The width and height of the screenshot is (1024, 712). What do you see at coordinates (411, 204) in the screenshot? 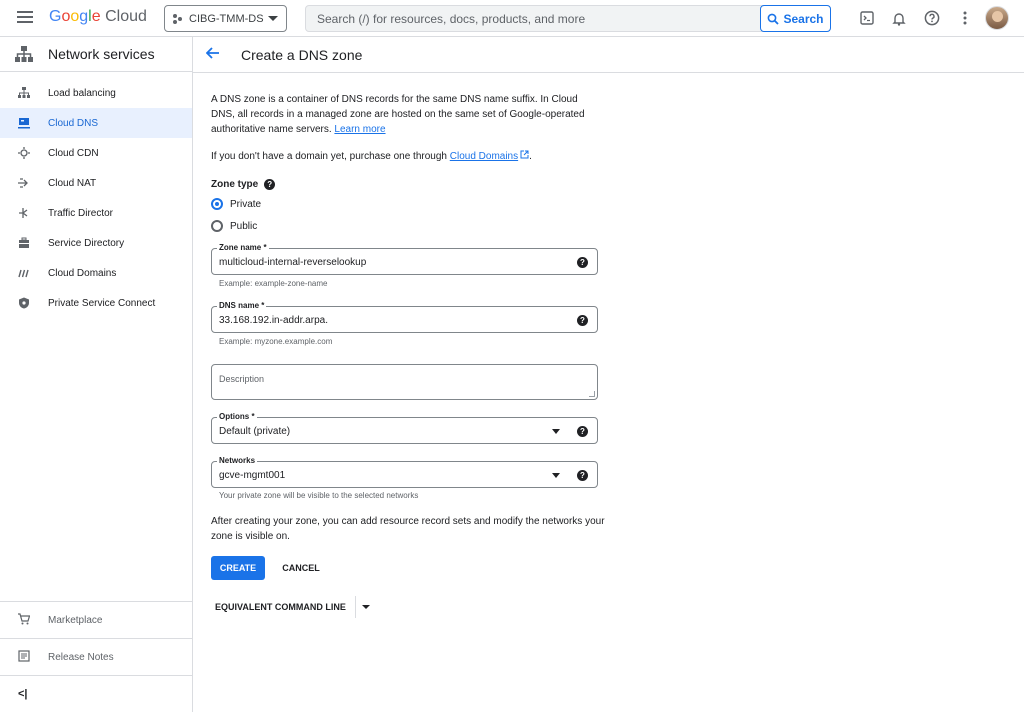
I see `zone-type-private-option: Private` at bounding box center [411, 204].